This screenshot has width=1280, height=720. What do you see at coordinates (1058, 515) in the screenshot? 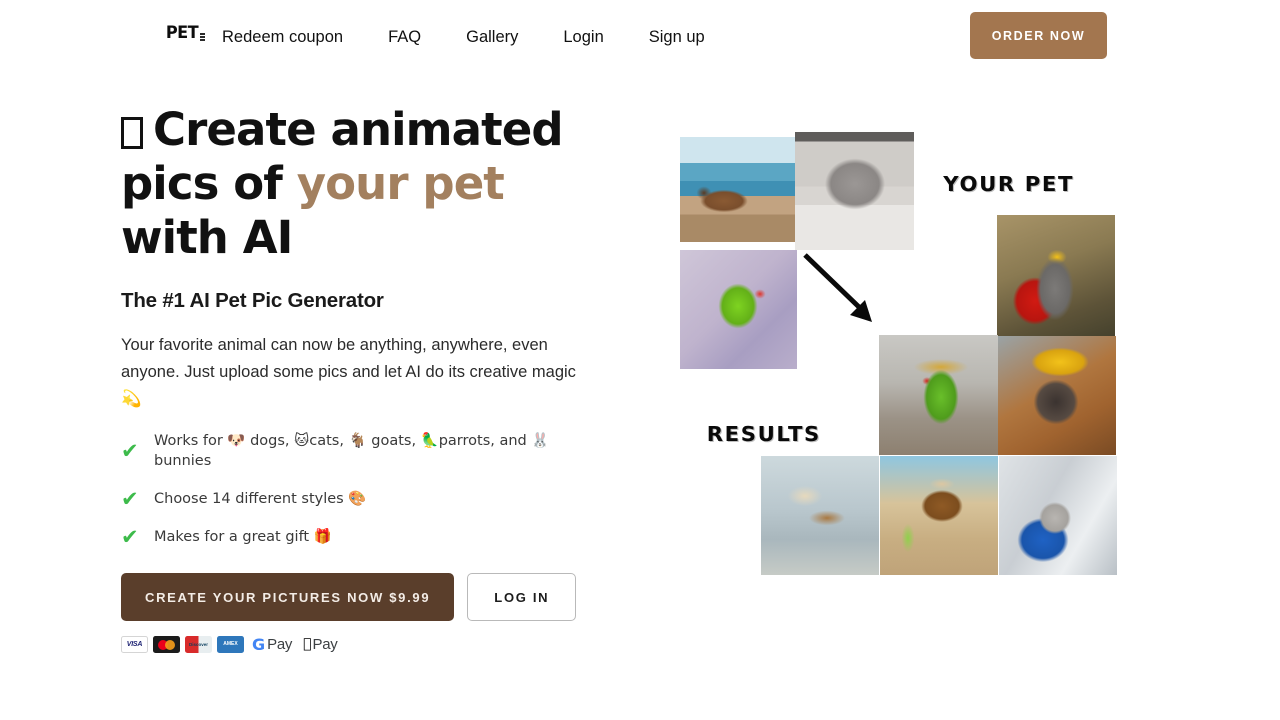
I see `photo-cat-astronaut` at bounding box center [1058, 515].